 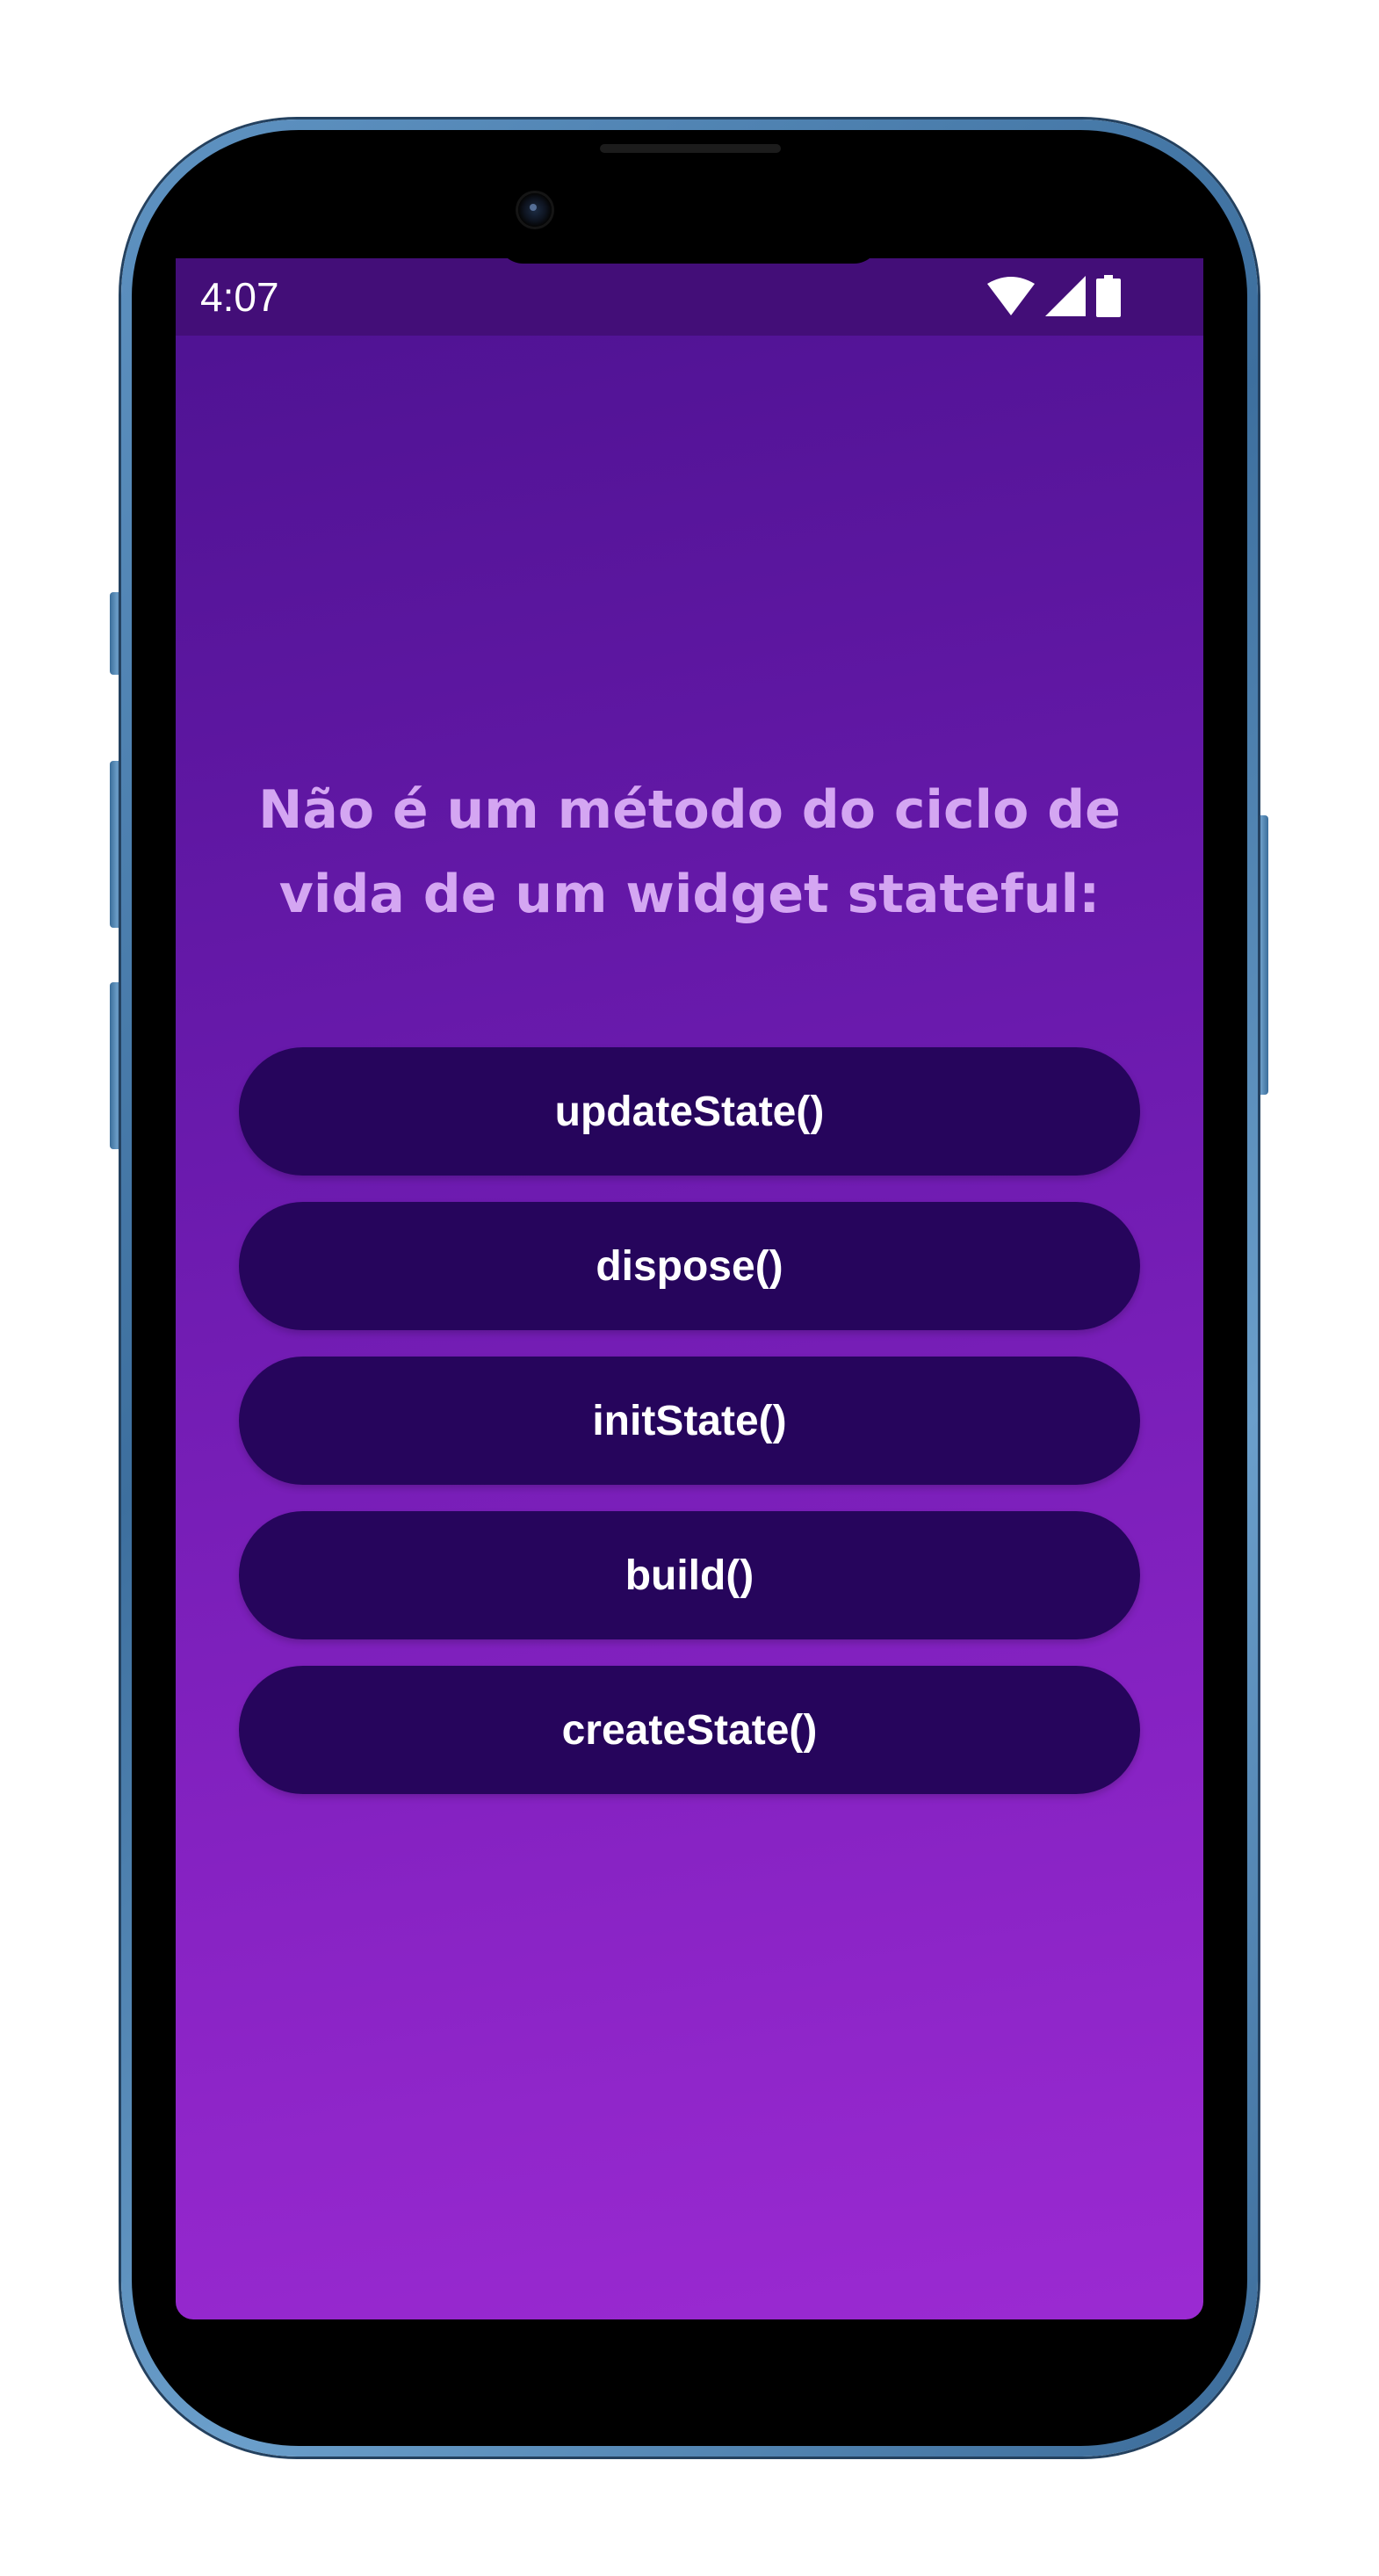 I want to click on signal-icon, so click(x=1065, y=296).